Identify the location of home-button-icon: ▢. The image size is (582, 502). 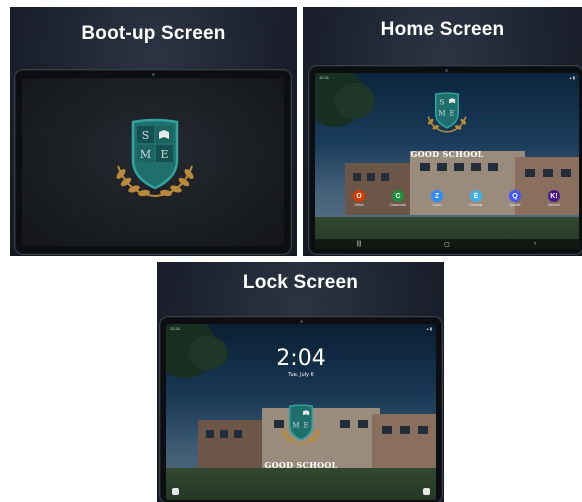
(447, 244).